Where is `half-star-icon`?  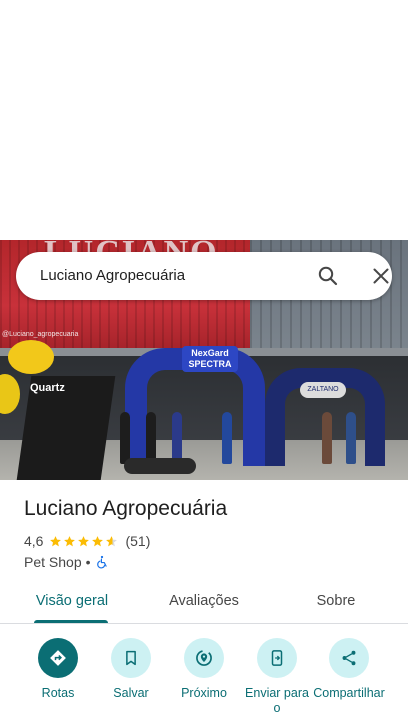 half-star-icon is located at coordinates (112, 540).